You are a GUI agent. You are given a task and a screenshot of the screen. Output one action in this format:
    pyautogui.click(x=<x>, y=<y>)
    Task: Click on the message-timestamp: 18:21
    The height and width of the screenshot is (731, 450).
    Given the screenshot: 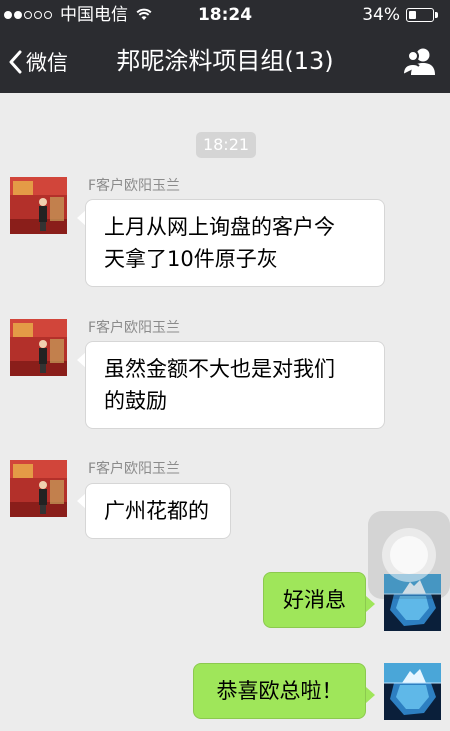 What is the action you would take?
    pyautogui.click(x=226, y=145)
    